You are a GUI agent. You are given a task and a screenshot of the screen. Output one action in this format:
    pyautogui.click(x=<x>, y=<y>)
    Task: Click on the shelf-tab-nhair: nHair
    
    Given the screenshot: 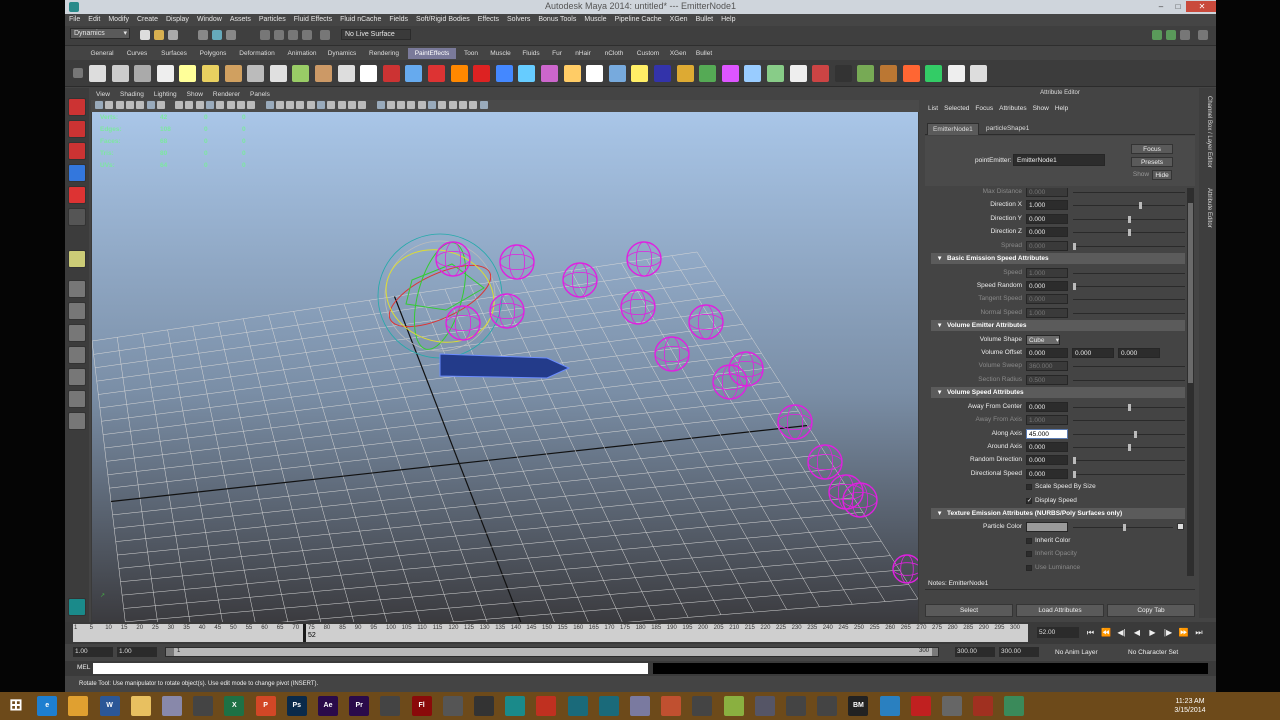 What is the action you would take?
    pyautogui.click(x=583, y=53)
    